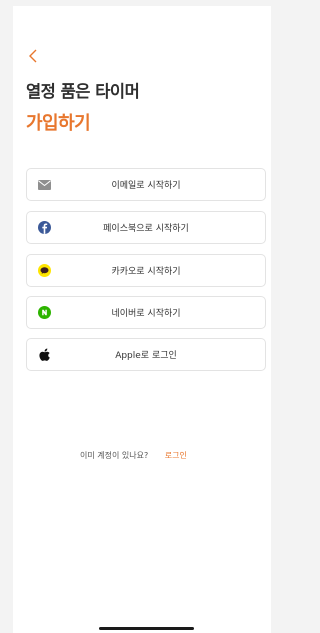 The height and width of the screenshot is (633, 320). I want to click on kakao-signup-button: 카카오로 시작하기, so click(146, 270).